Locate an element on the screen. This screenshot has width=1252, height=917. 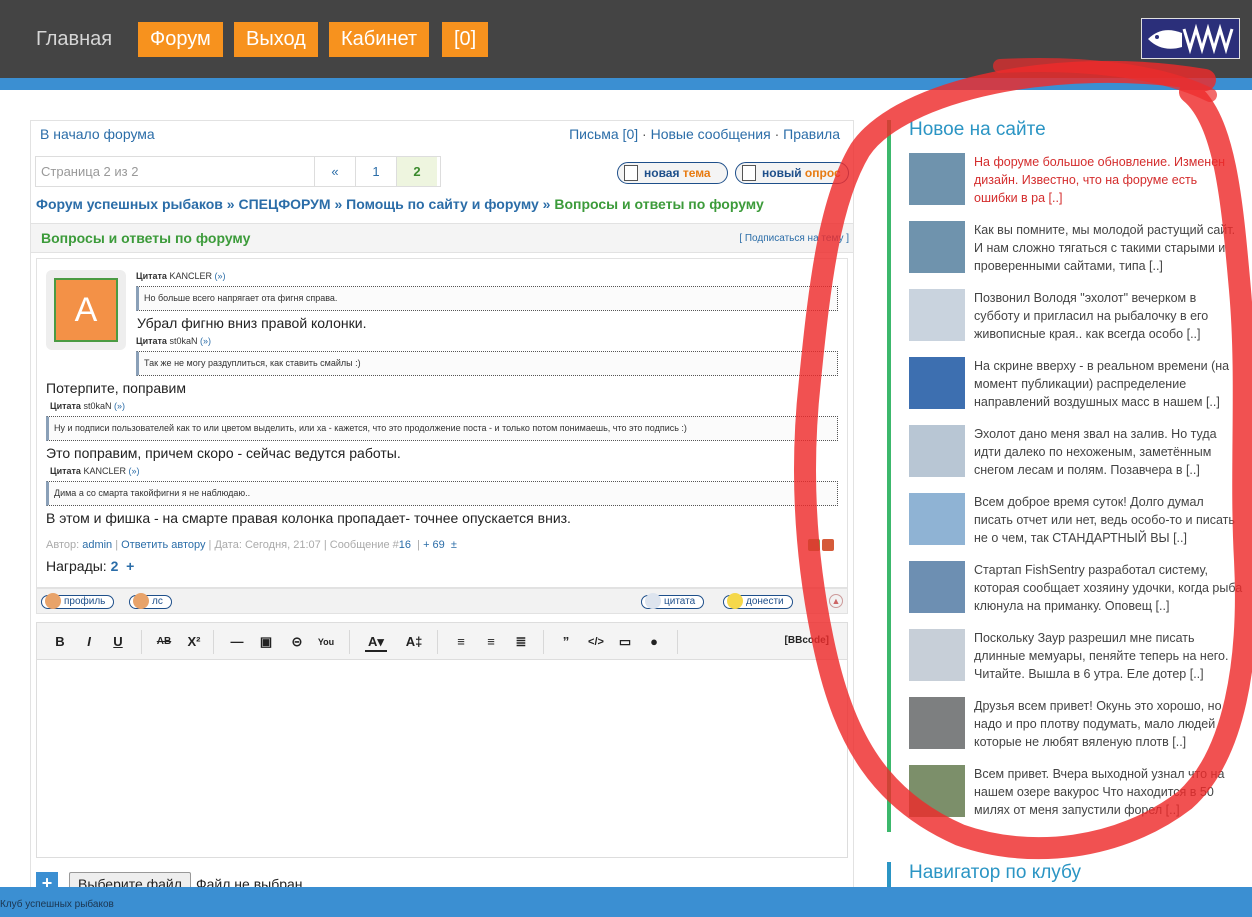
hr-button: — is located at coordinates (237, 642).